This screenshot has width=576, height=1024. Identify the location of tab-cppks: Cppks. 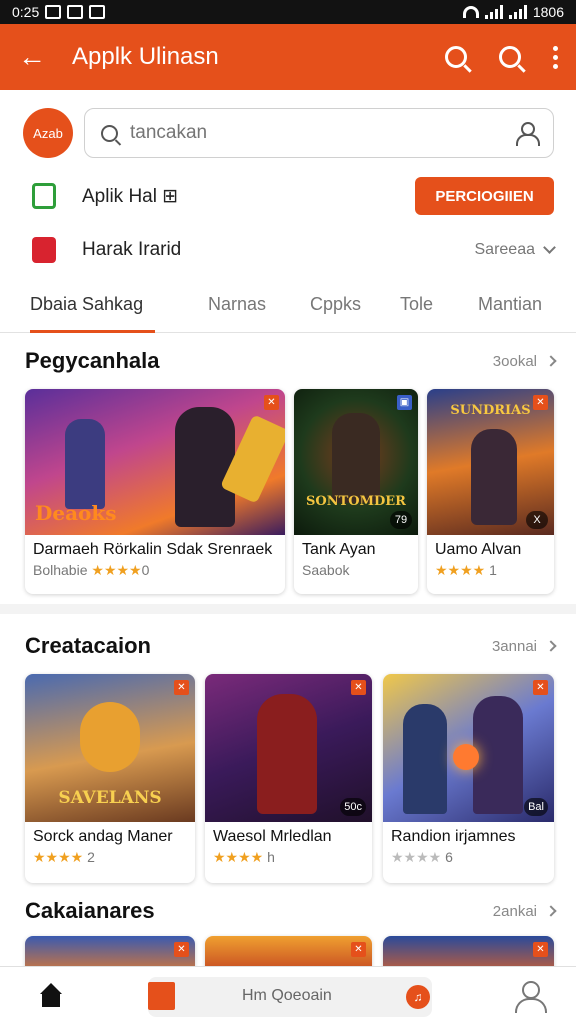
(335, 304).